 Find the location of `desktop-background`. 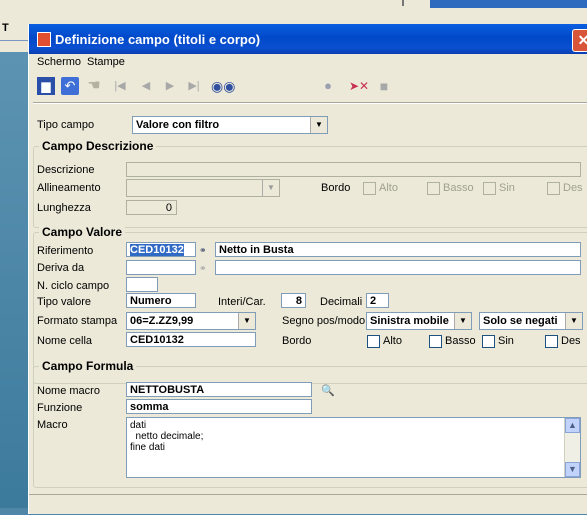

desktop-background is located at coordinates (14, 280).